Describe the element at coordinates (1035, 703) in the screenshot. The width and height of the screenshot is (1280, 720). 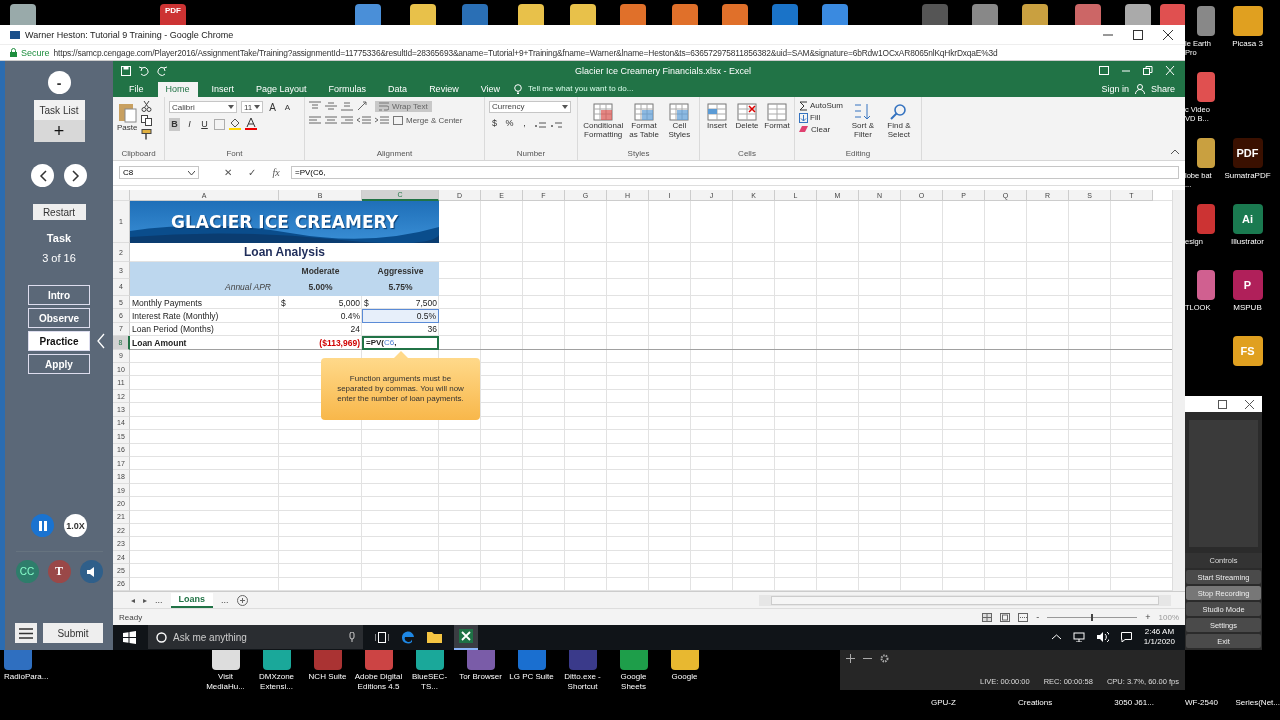
I see `icon-label: Creations` at that location.